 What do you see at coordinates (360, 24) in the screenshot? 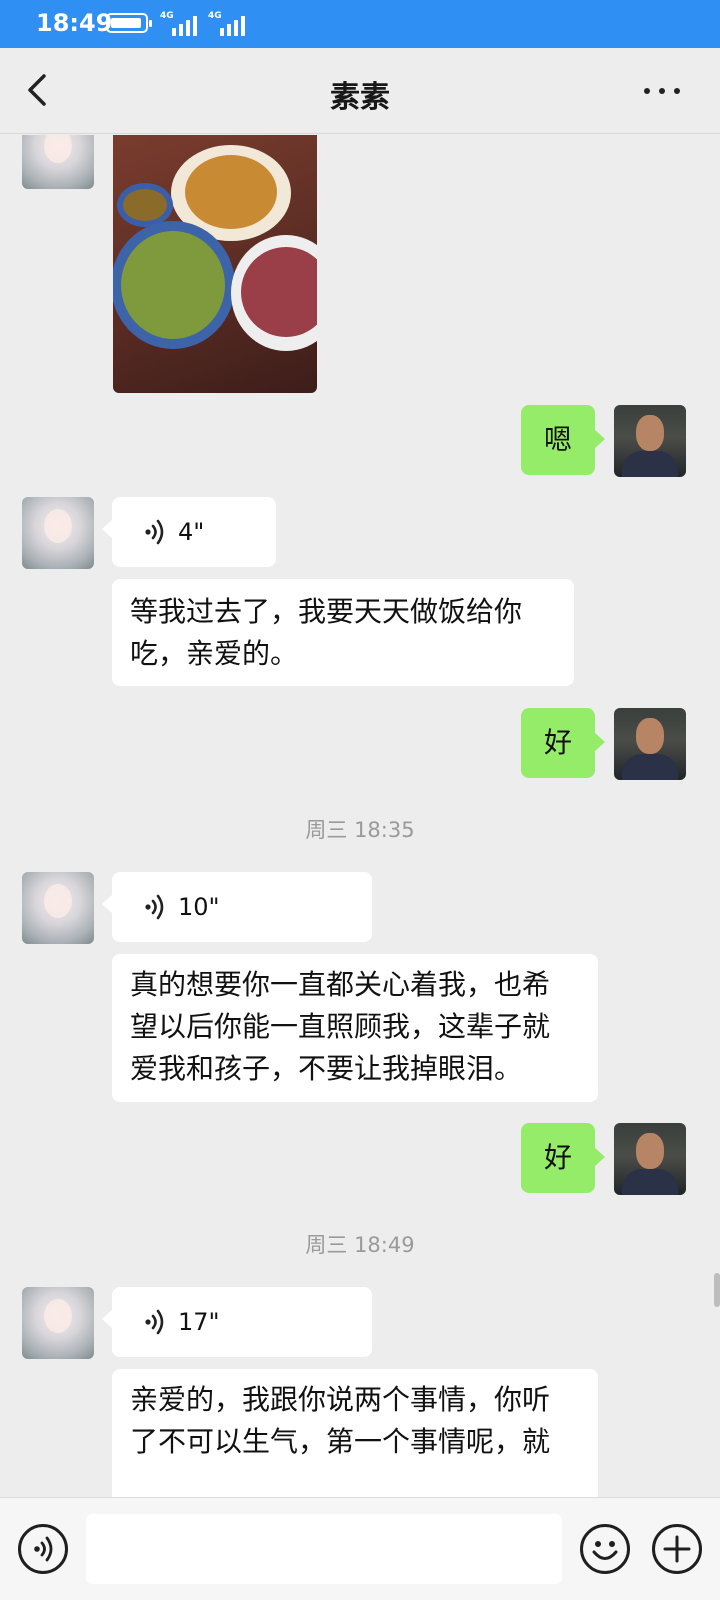
I see `status-bar: 18:49 4G 4G` at bounding box center [360, 24].